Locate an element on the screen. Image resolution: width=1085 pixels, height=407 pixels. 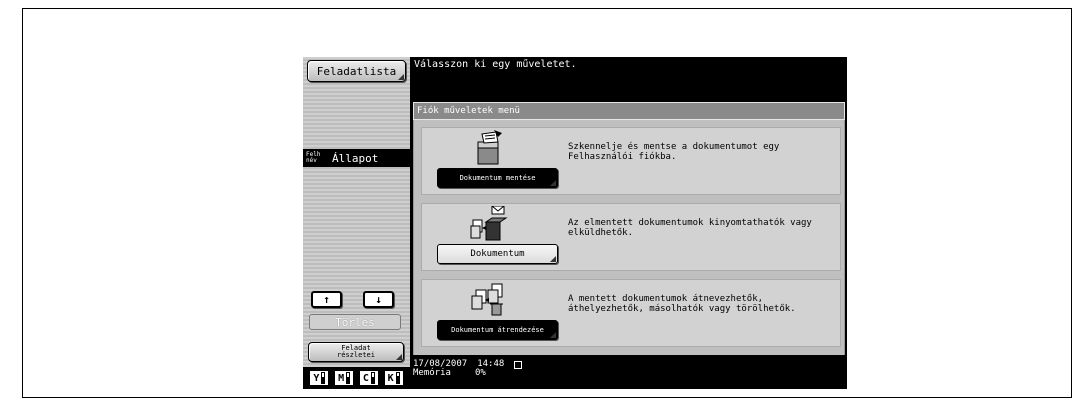
toner-m-level is located at coordinates (348, 378).